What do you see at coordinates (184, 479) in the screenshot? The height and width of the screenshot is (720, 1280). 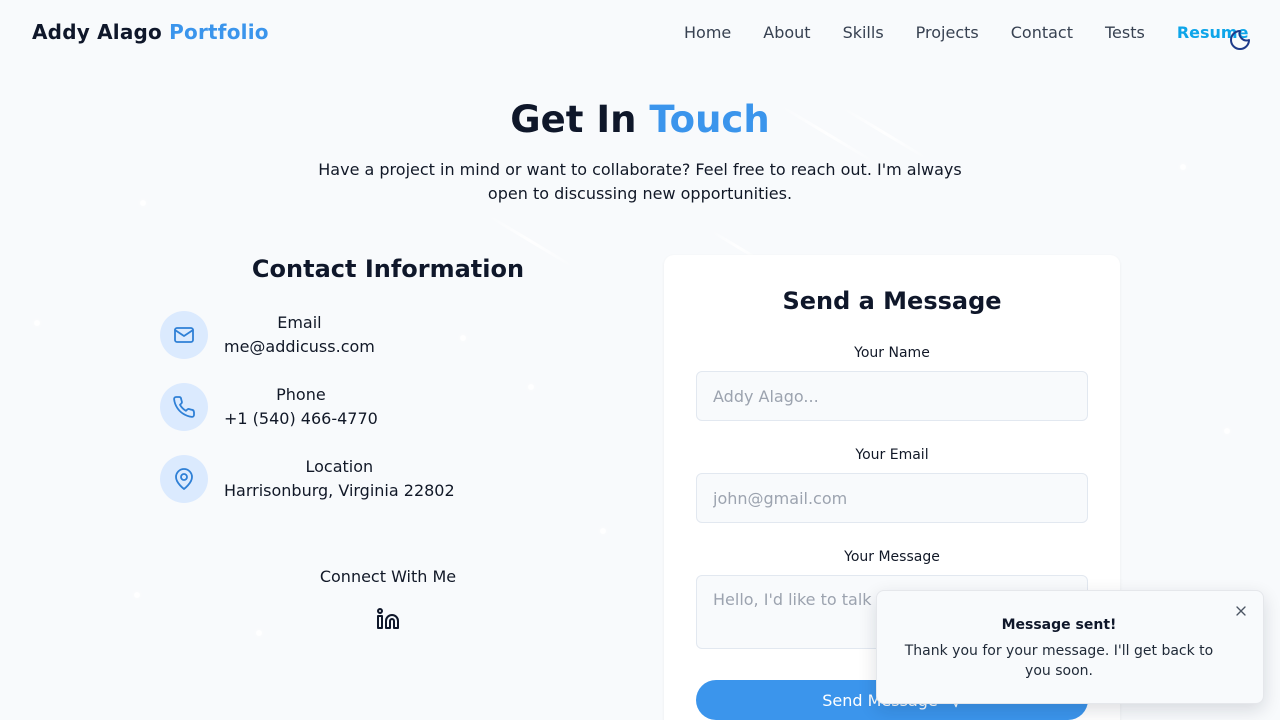 I see `map-pin-icon` at bounding box center [184, 479].